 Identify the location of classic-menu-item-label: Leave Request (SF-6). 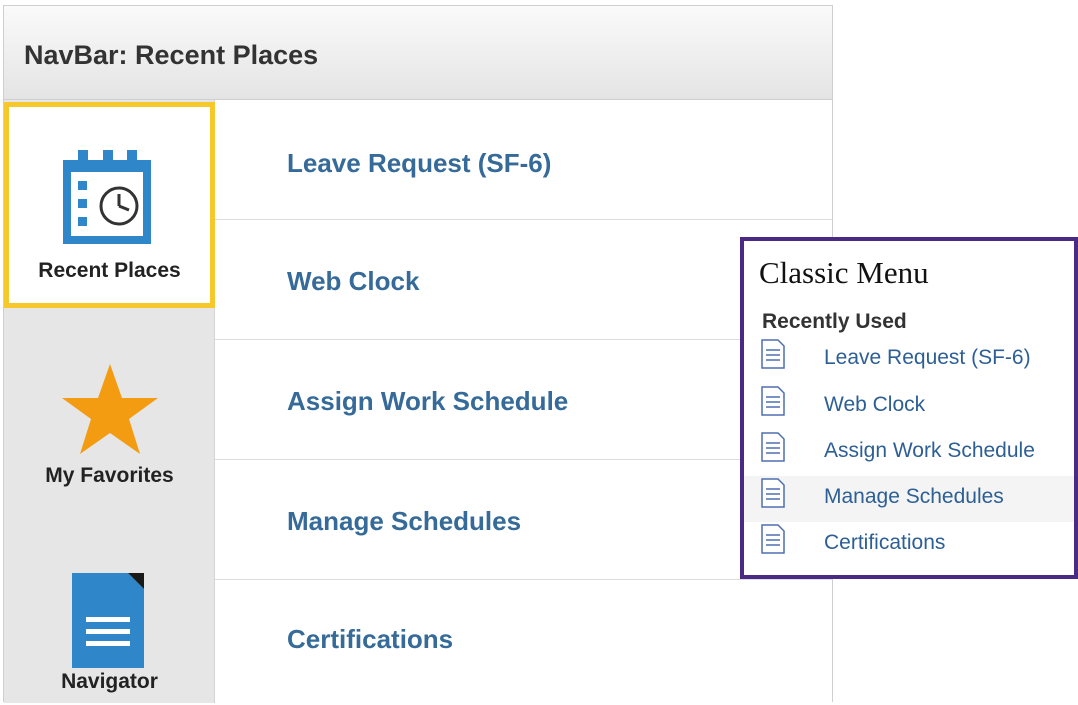
(927, 358).